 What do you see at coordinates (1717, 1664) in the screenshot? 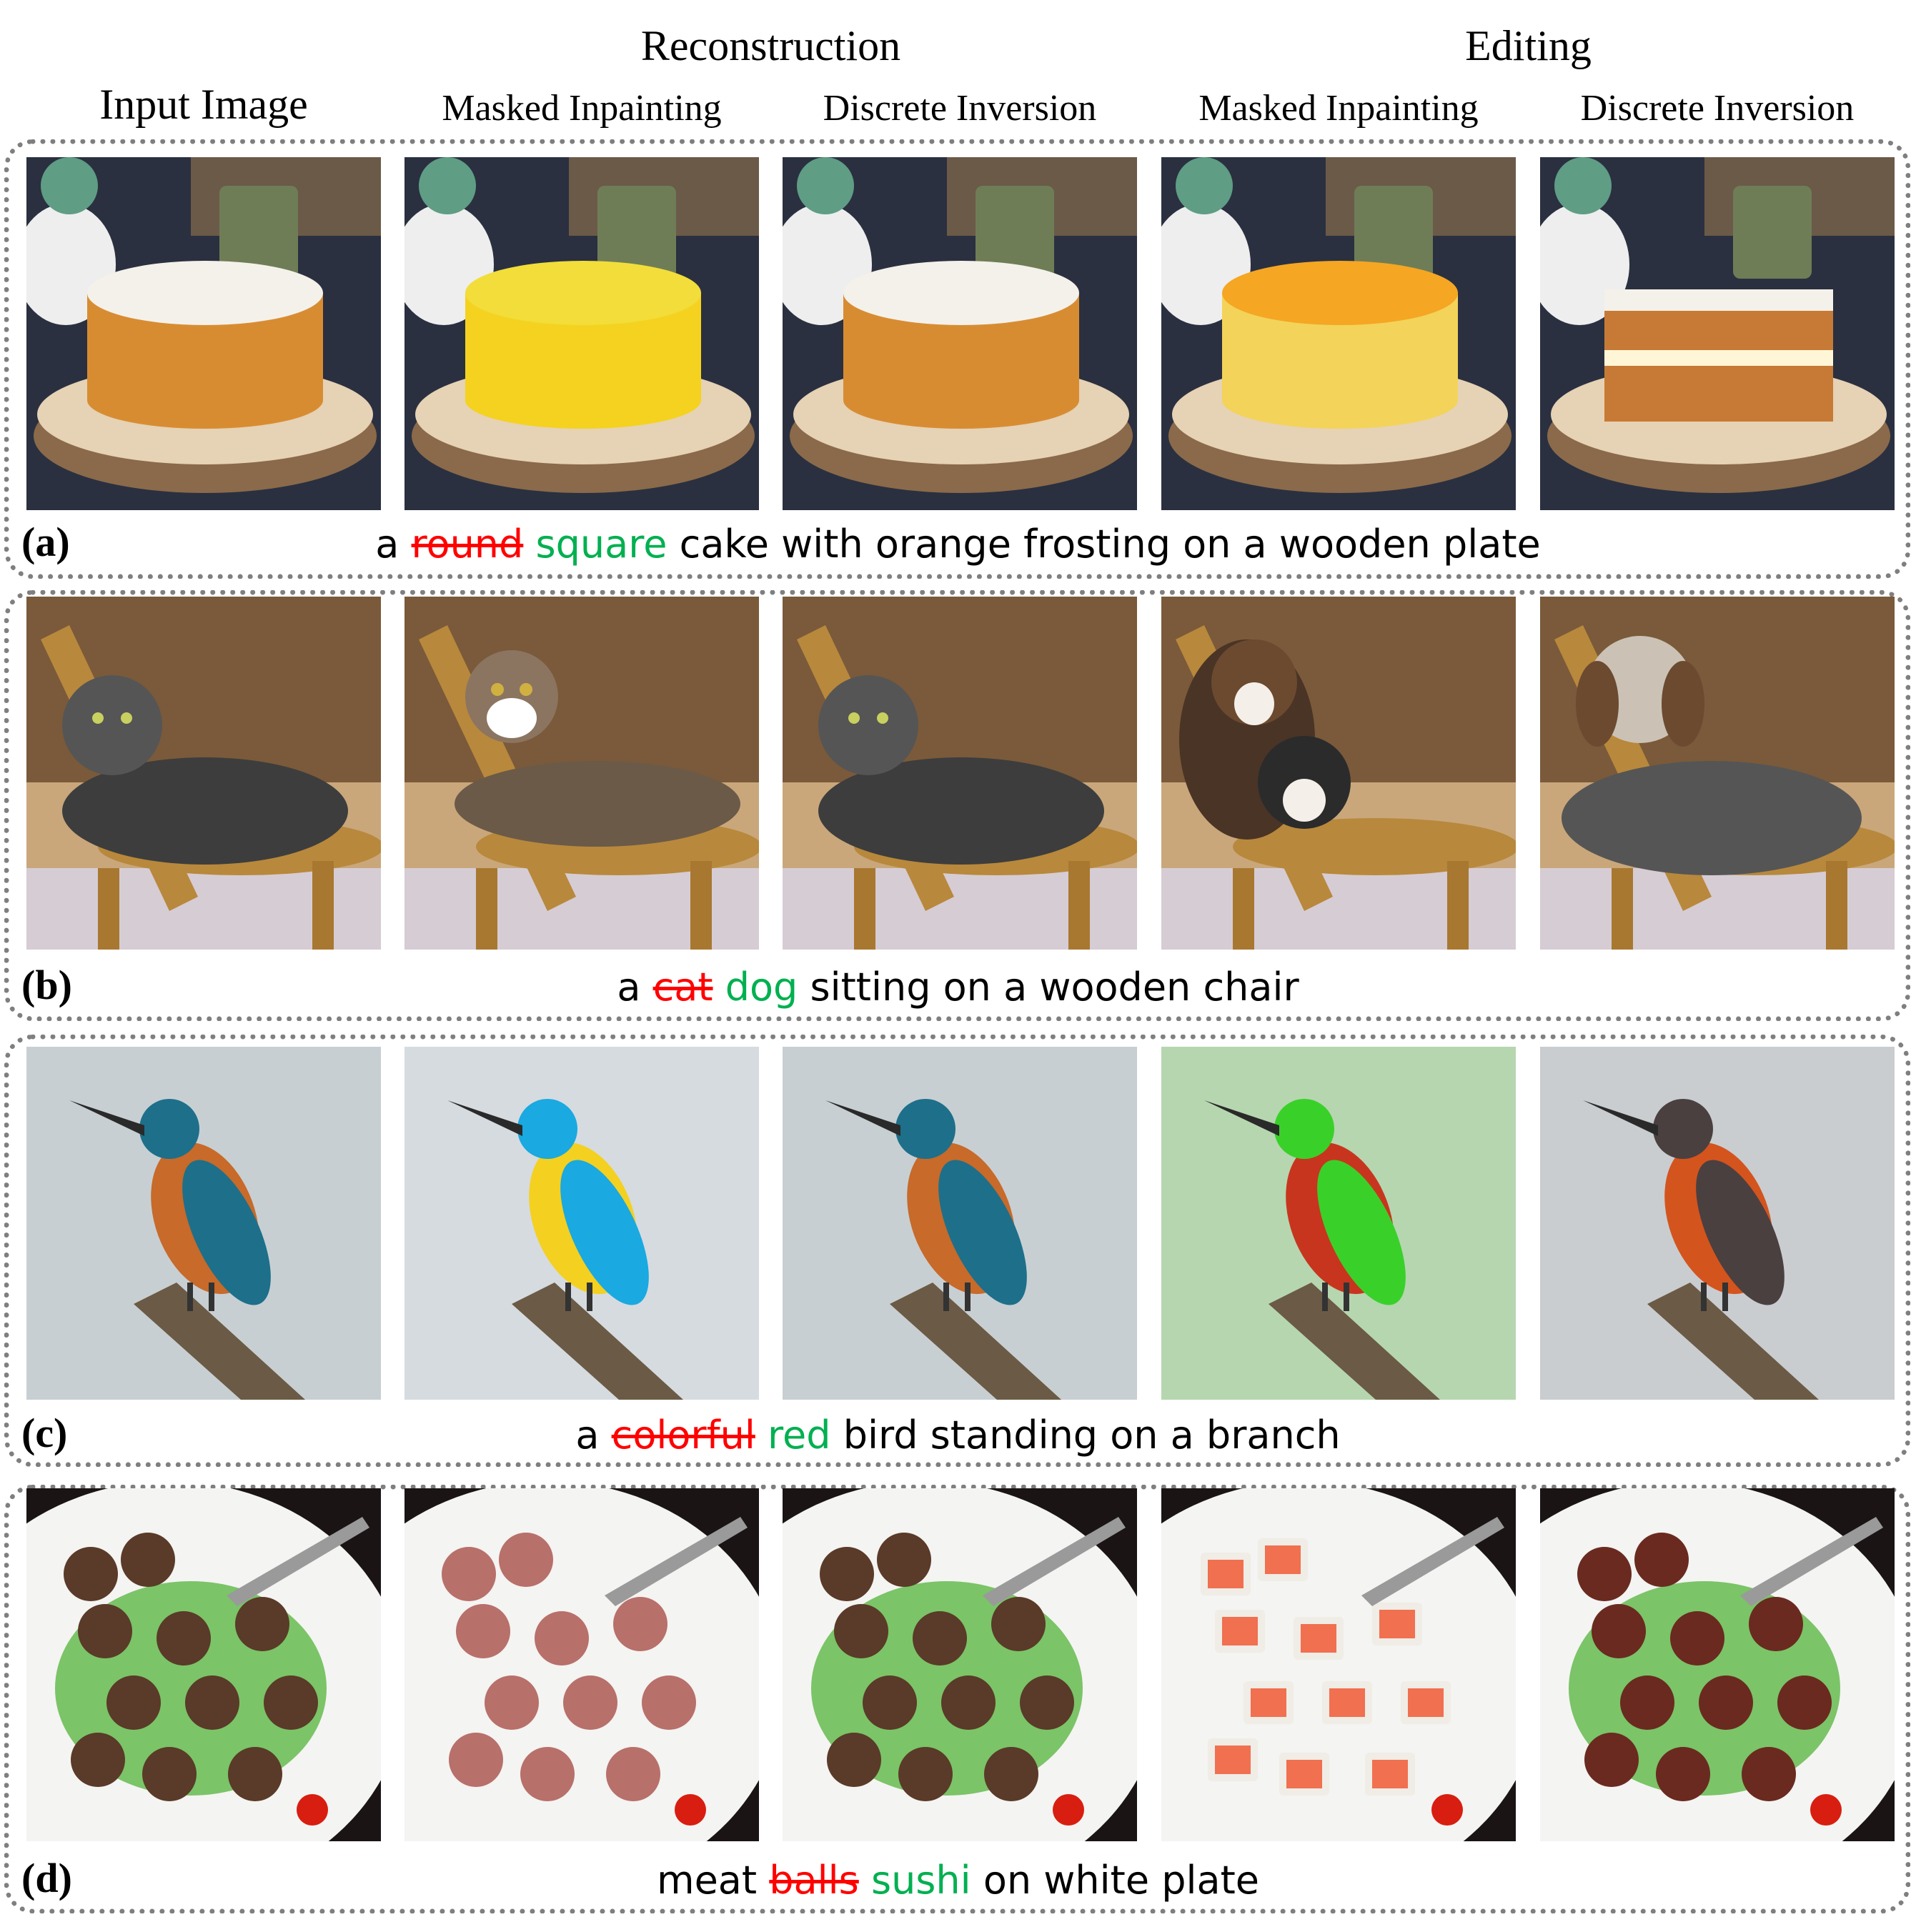
I see `image-d-edit-discrete-inversion` at bounding box center [1717, 1664].